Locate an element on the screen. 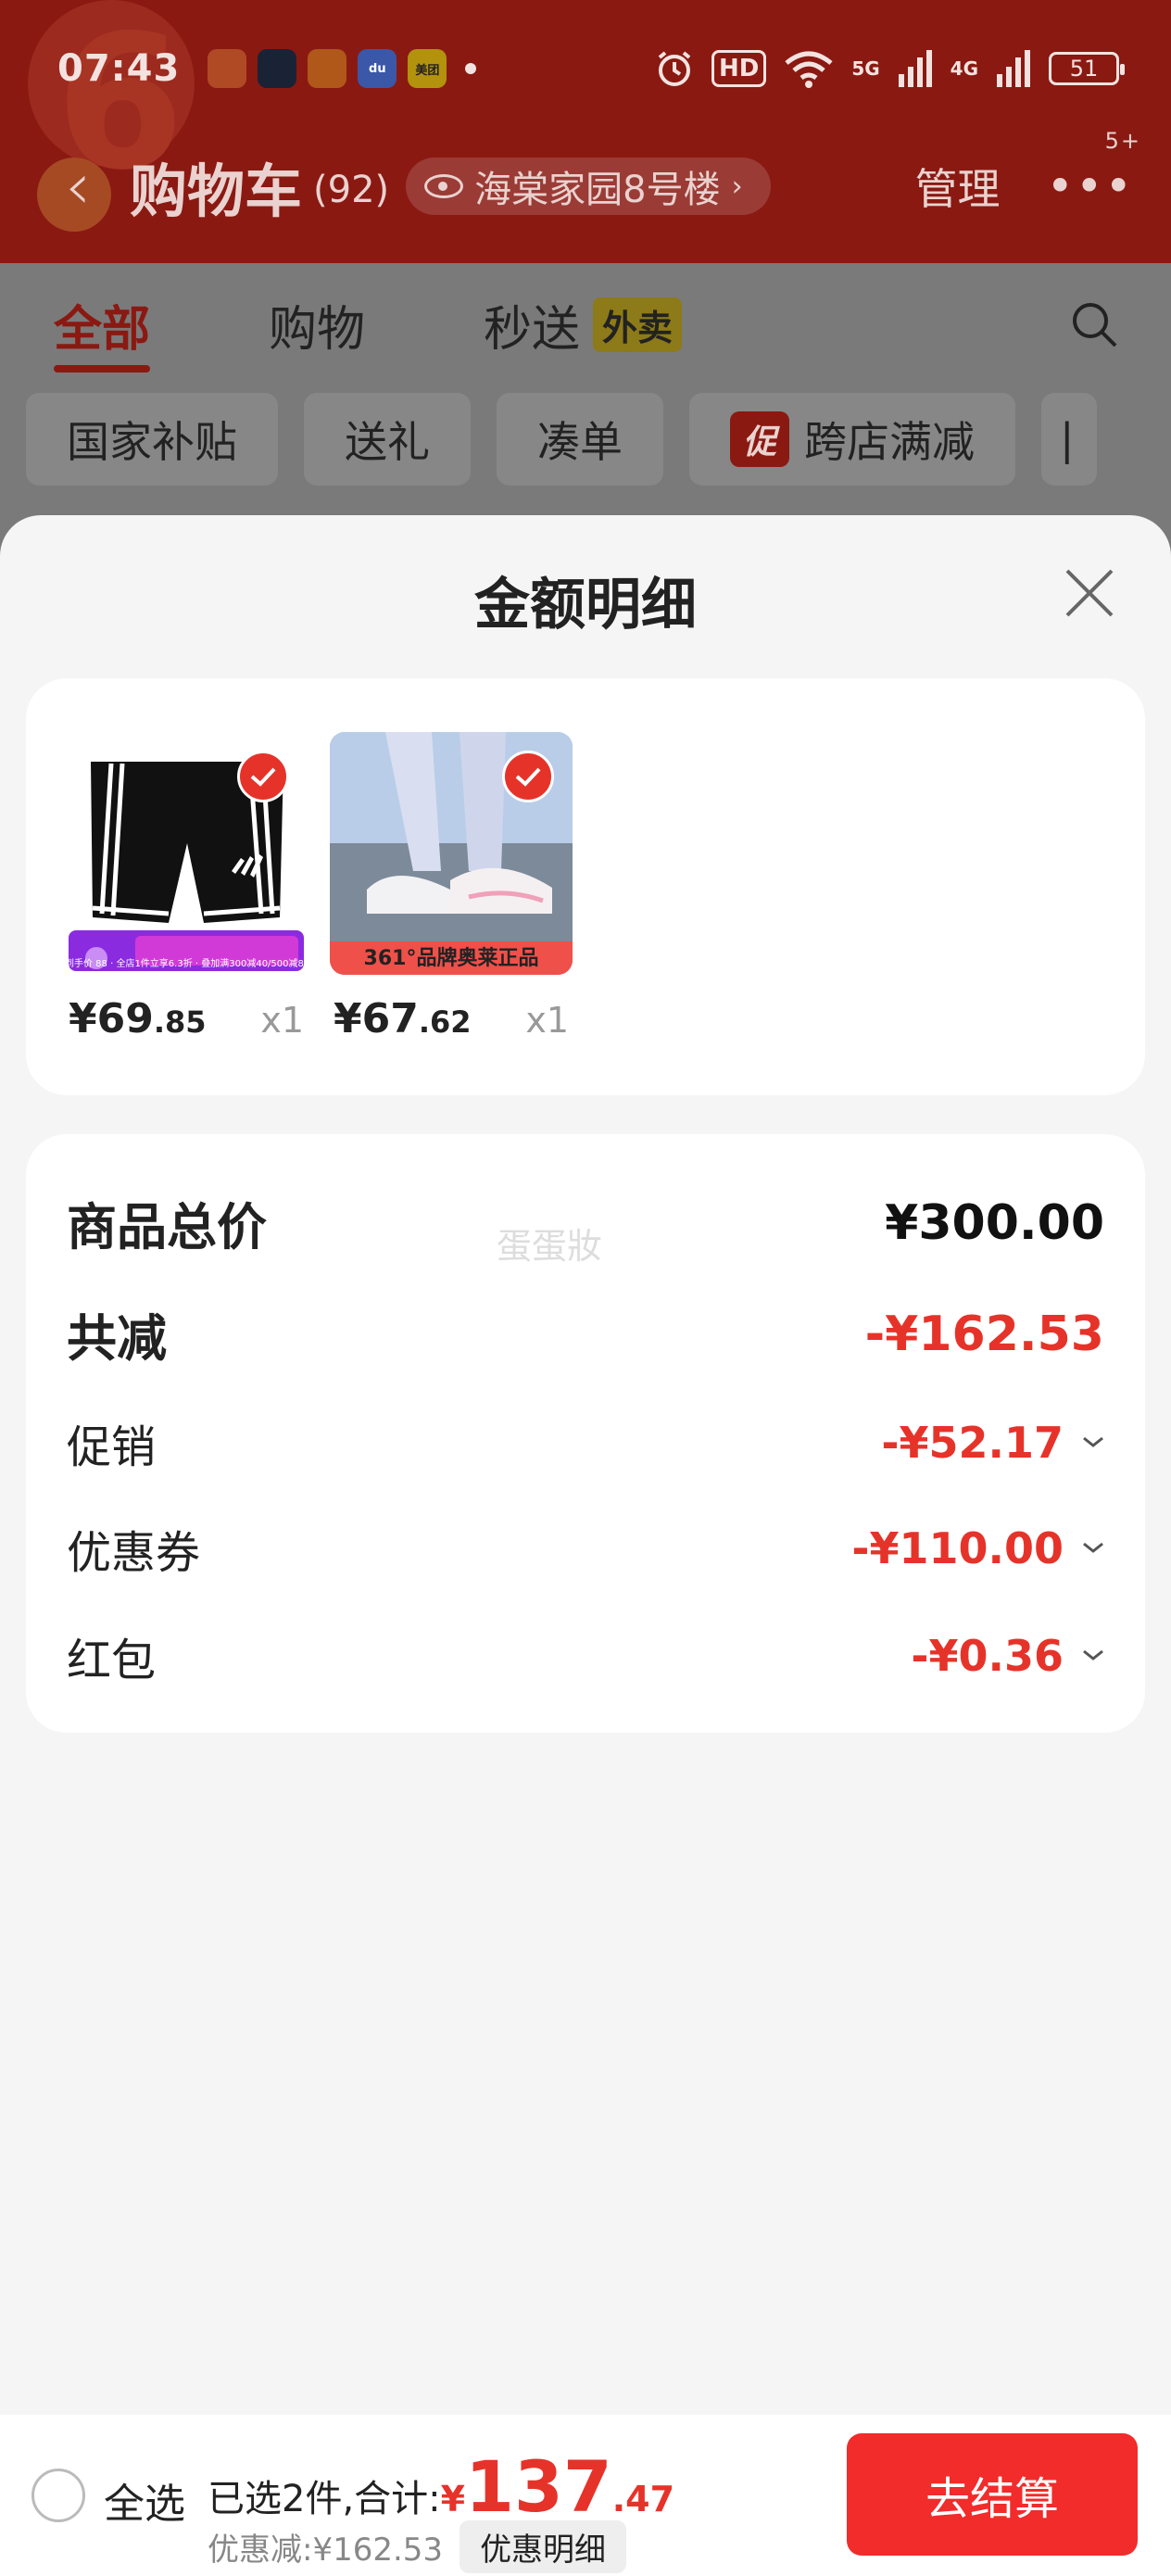 This screenshot has height=2576, width=1171. status-bar: 07:43 du 美团 HD 5G 4G 51 is located at coordinates (591, 68).